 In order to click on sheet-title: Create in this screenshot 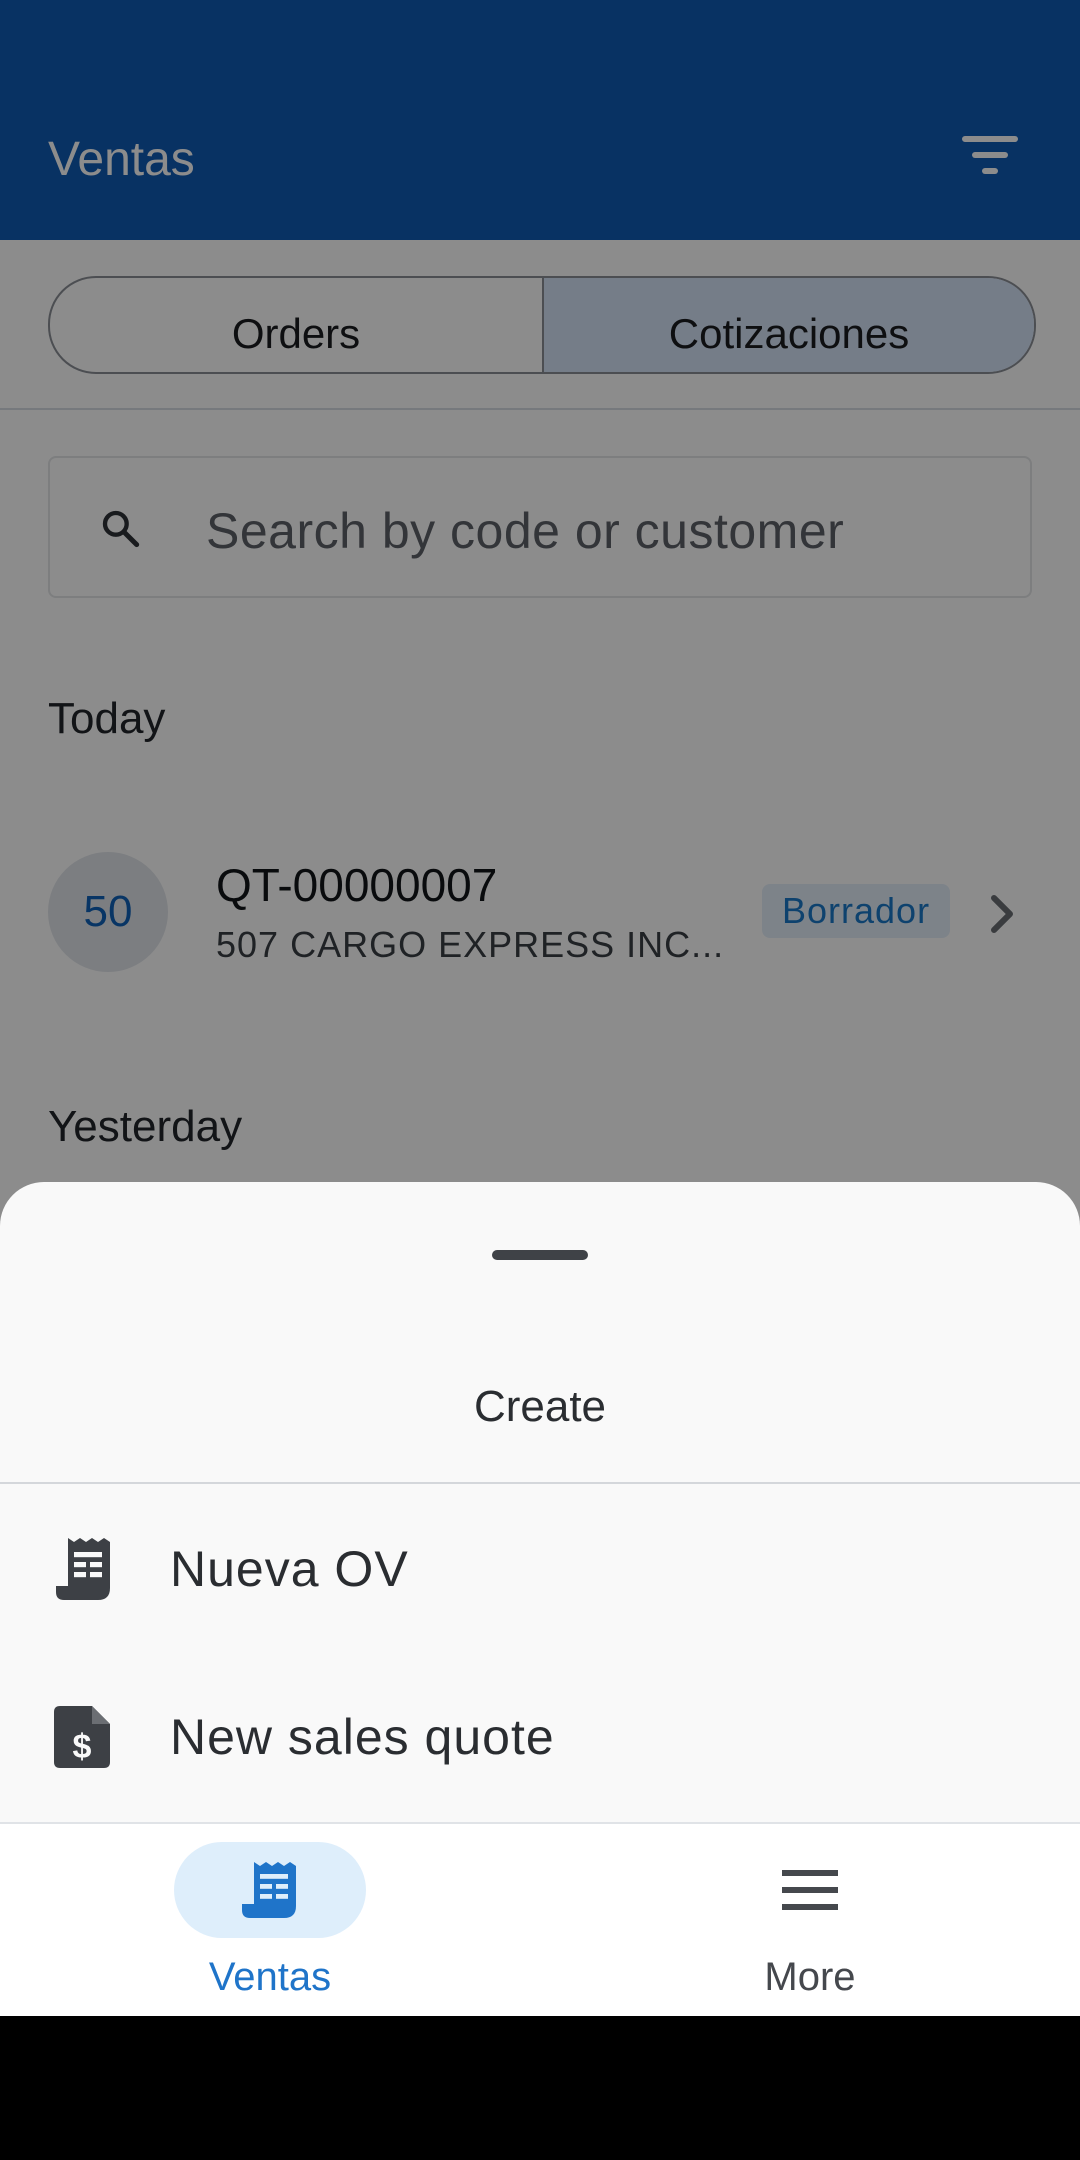, I will do `click(540, 1406)`.